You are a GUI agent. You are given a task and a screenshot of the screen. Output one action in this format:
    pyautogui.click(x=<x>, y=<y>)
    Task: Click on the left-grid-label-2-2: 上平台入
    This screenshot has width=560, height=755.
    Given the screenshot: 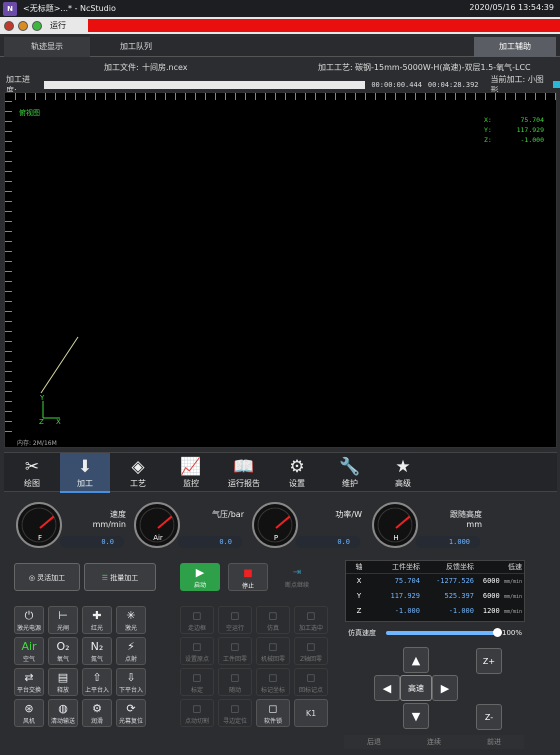 What is the action you would take?
    pyautogui.click(x=96, y=690)
    